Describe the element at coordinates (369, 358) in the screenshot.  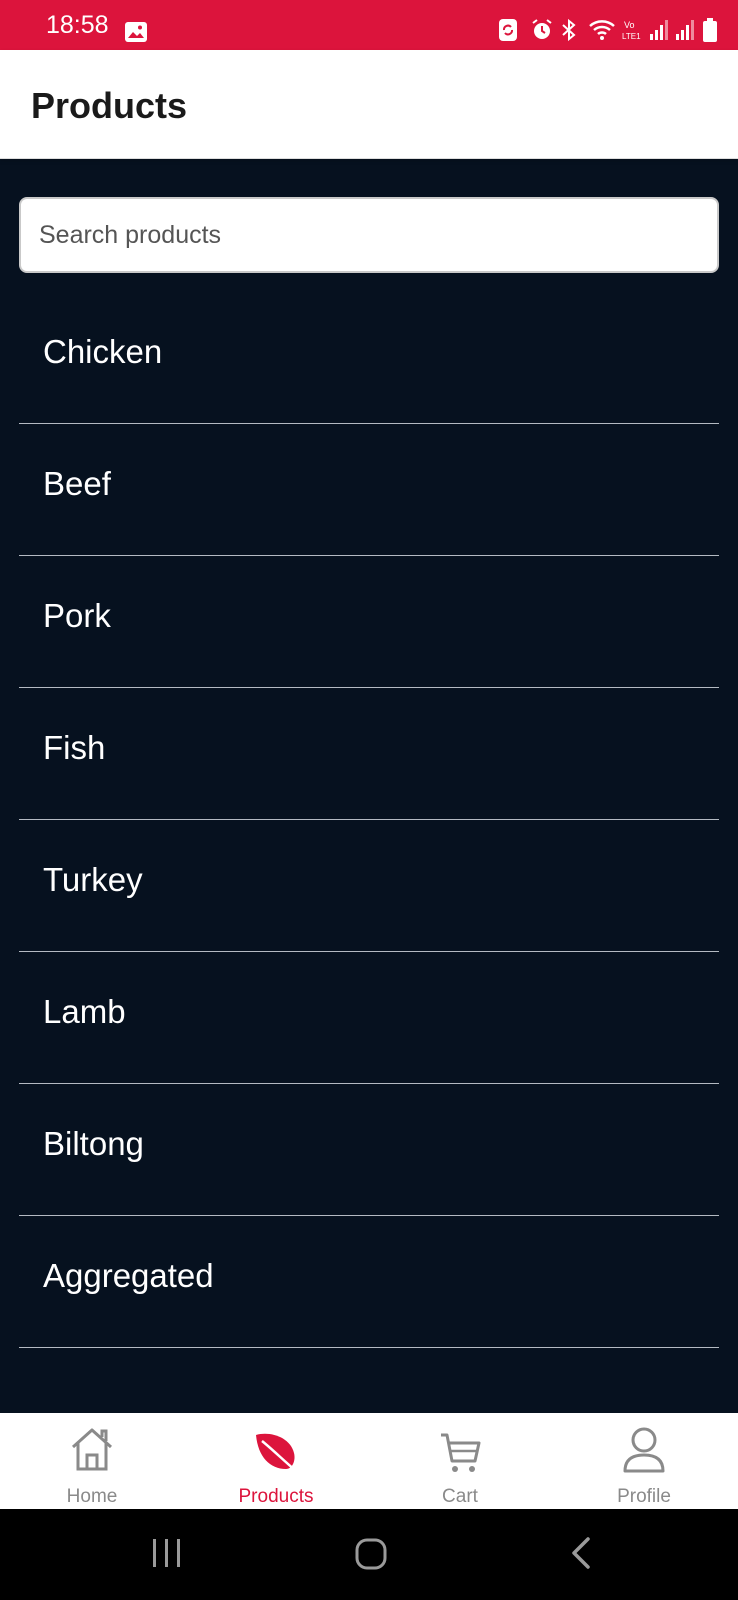
I see `list-item-chicken: Chicken` at that location.